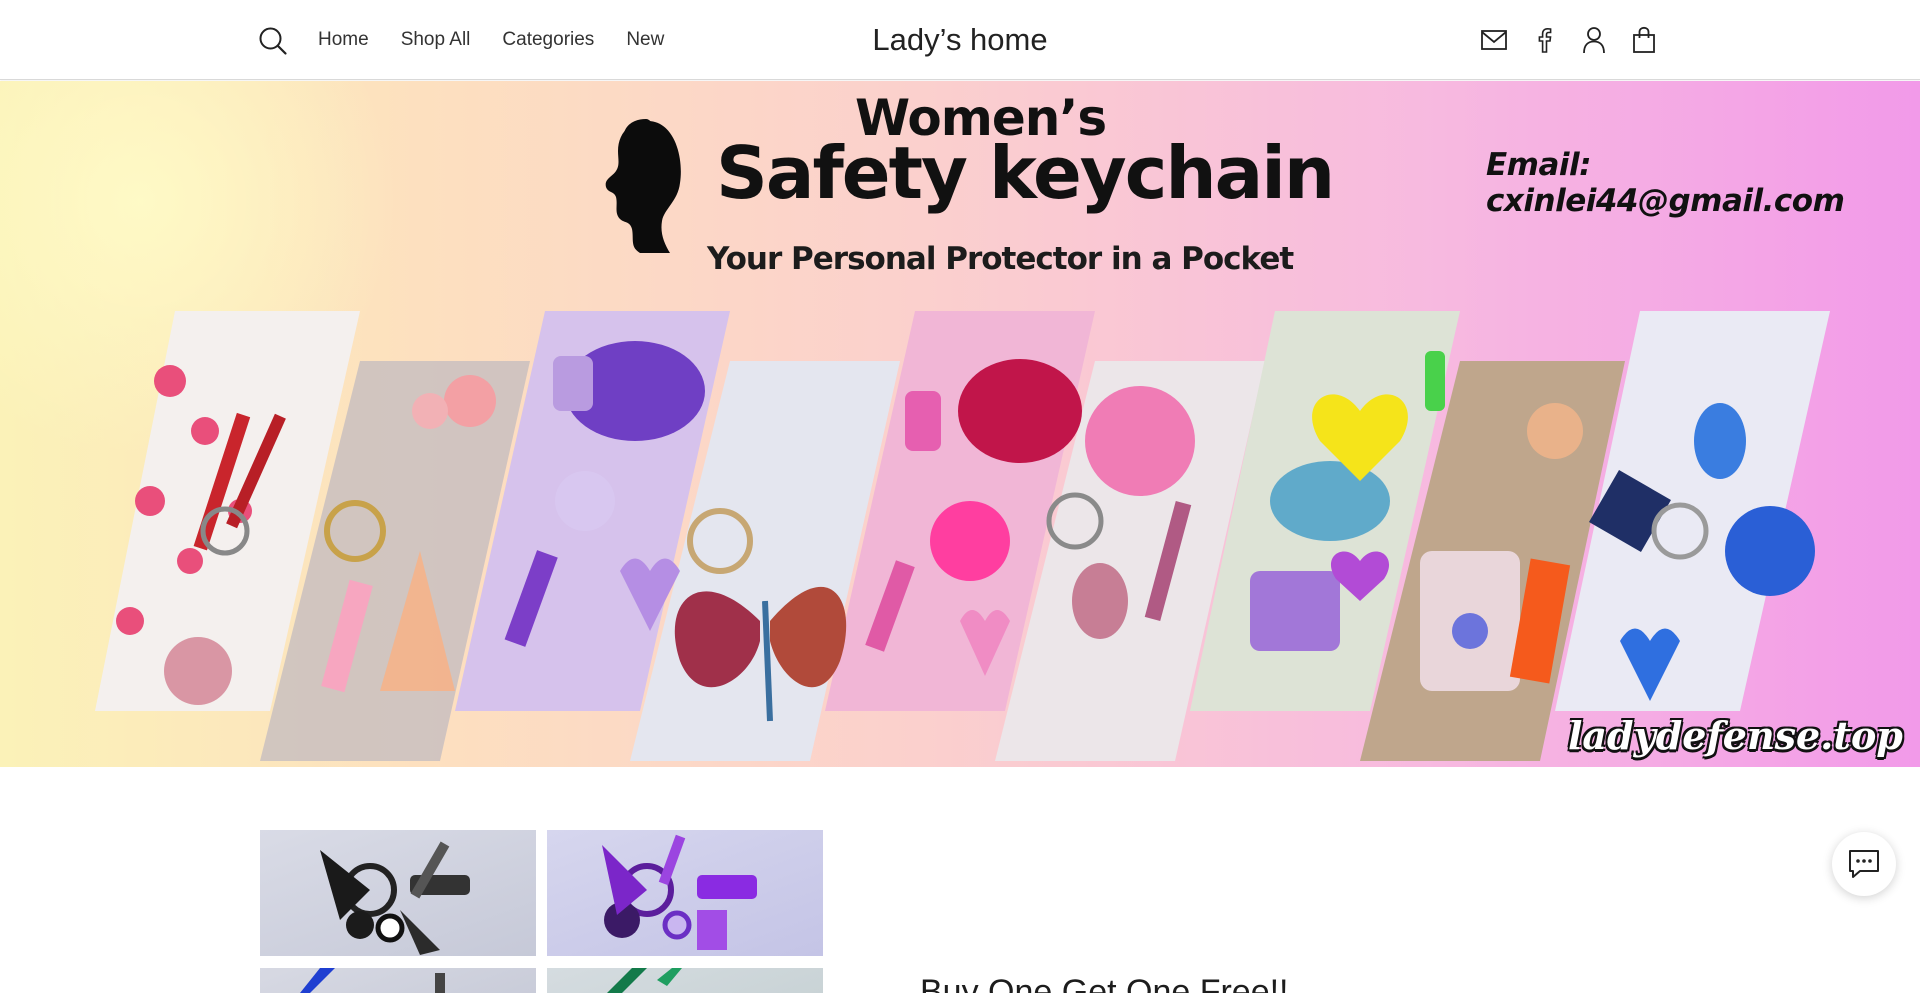 The image size is (1920, 993). I want to click on promo-title: Buy One Get One Free!!, so click(1104, 983).